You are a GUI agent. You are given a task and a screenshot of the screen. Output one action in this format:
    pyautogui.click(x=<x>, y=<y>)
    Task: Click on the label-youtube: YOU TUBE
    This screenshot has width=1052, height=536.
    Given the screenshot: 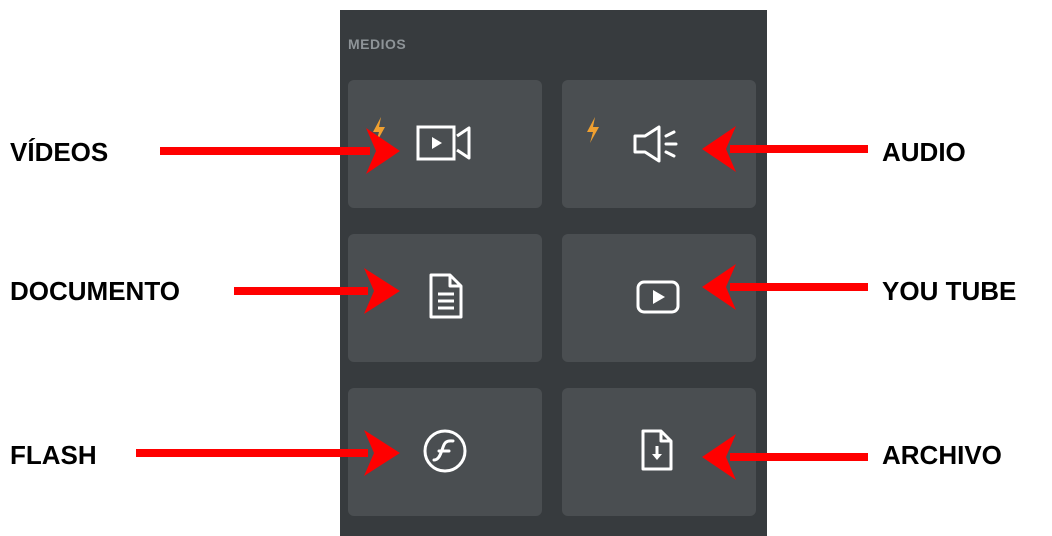 What is the action you would take?
    pyautogui.click(x=949, y=291)
    